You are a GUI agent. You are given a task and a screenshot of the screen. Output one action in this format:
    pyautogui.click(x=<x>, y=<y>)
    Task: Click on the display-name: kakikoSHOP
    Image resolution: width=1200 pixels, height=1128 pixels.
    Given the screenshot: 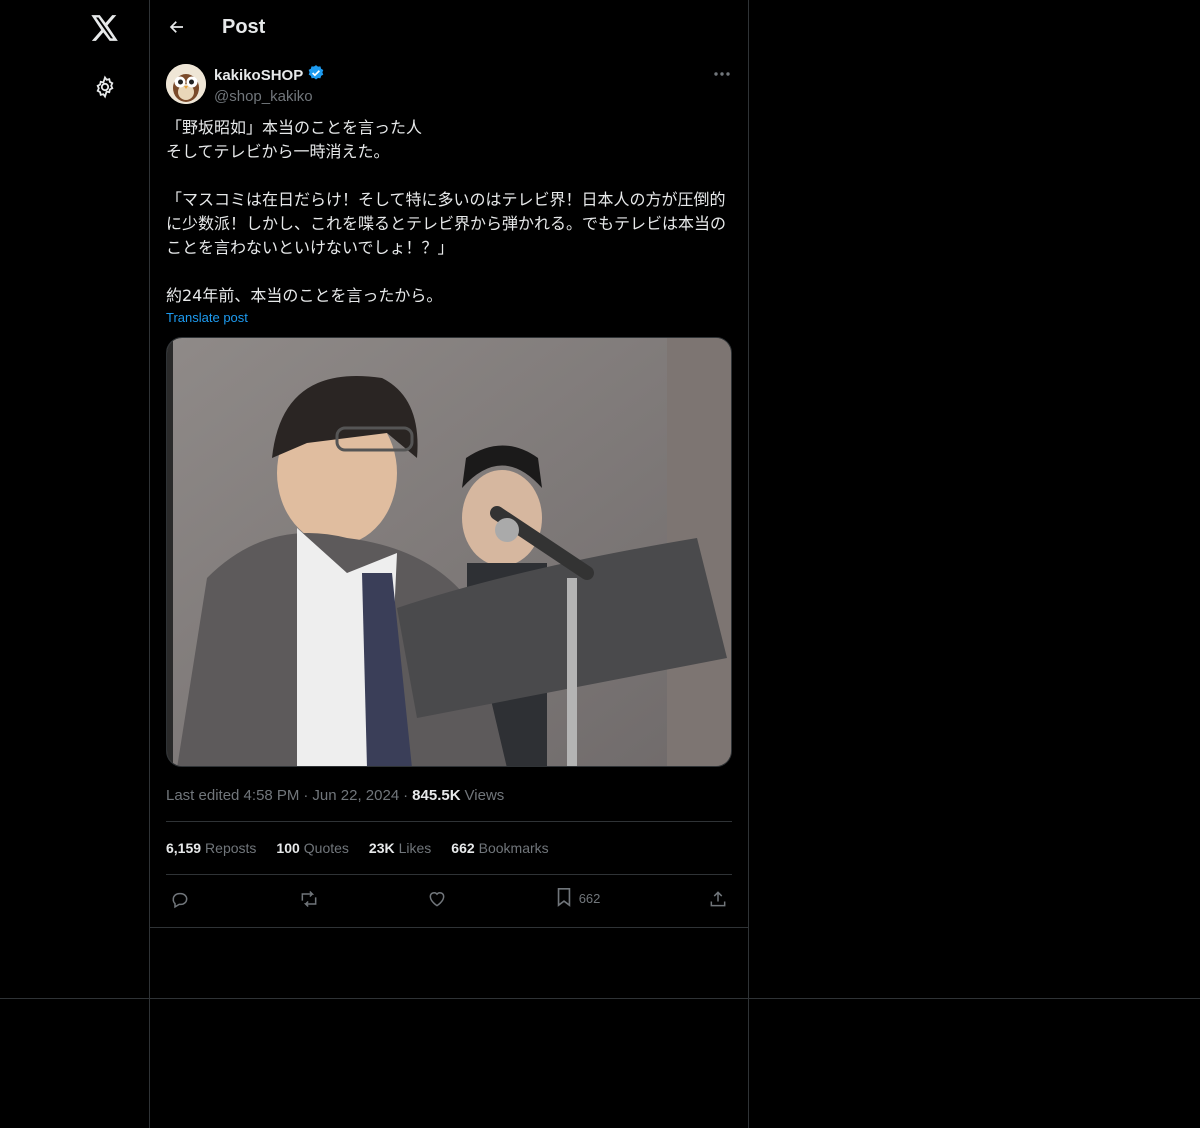 What is the action you would take?
    pyautogui.click(x=258, y=76)
    